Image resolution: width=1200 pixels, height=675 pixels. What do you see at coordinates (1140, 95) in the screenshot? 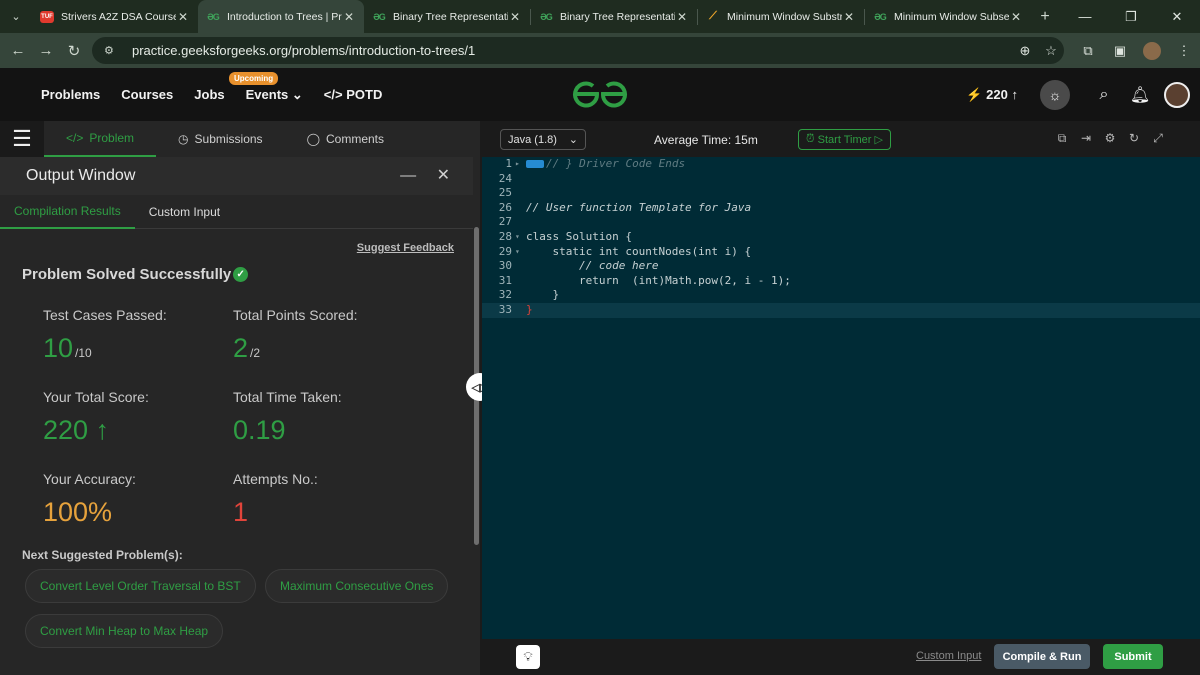
I see `bell-icon: 🔔︎` at bounding box center [1140, 95].